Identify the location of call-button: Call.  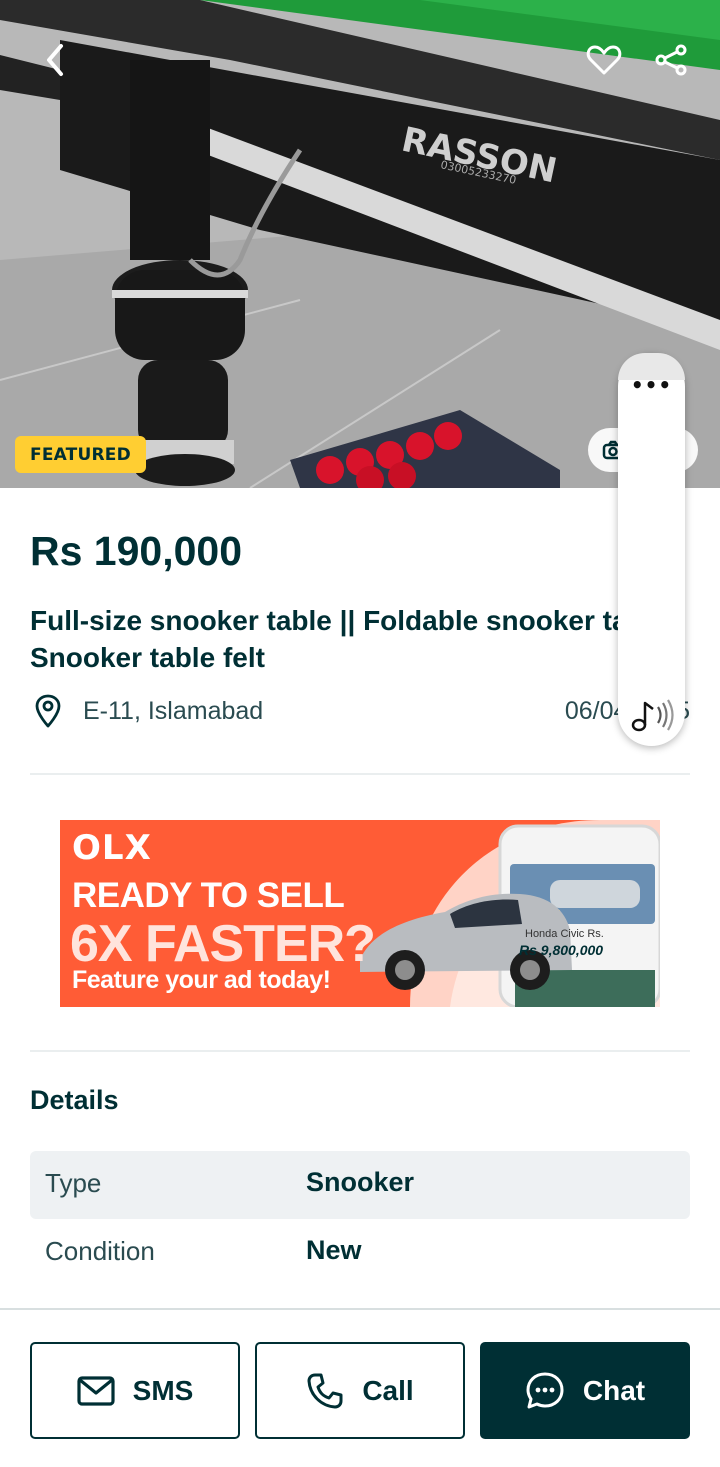
(360, 1390).